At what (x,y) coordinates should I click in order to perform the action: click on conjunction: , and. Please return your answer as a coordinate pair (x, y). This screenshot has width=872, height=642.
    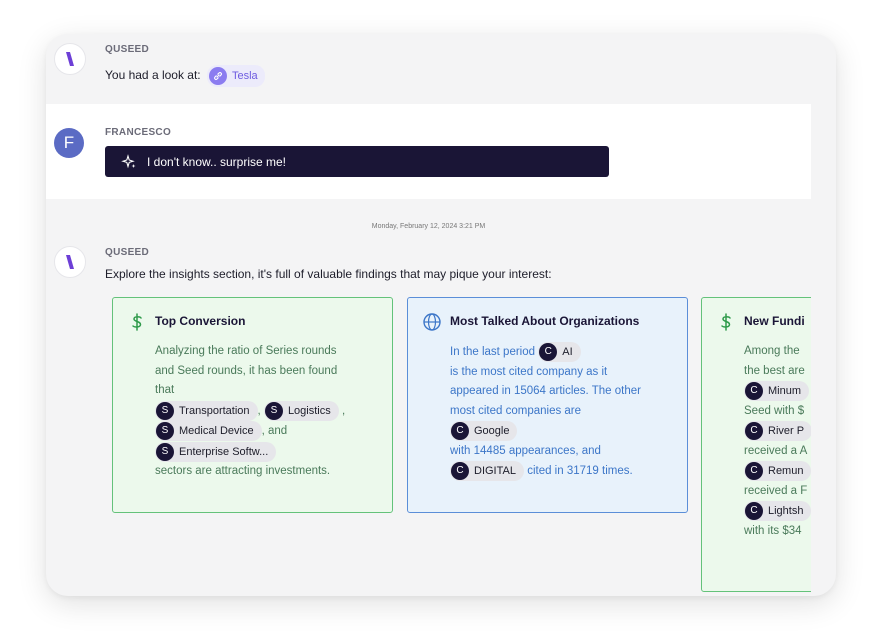
    Looking at the image, I should click on (274, 431).